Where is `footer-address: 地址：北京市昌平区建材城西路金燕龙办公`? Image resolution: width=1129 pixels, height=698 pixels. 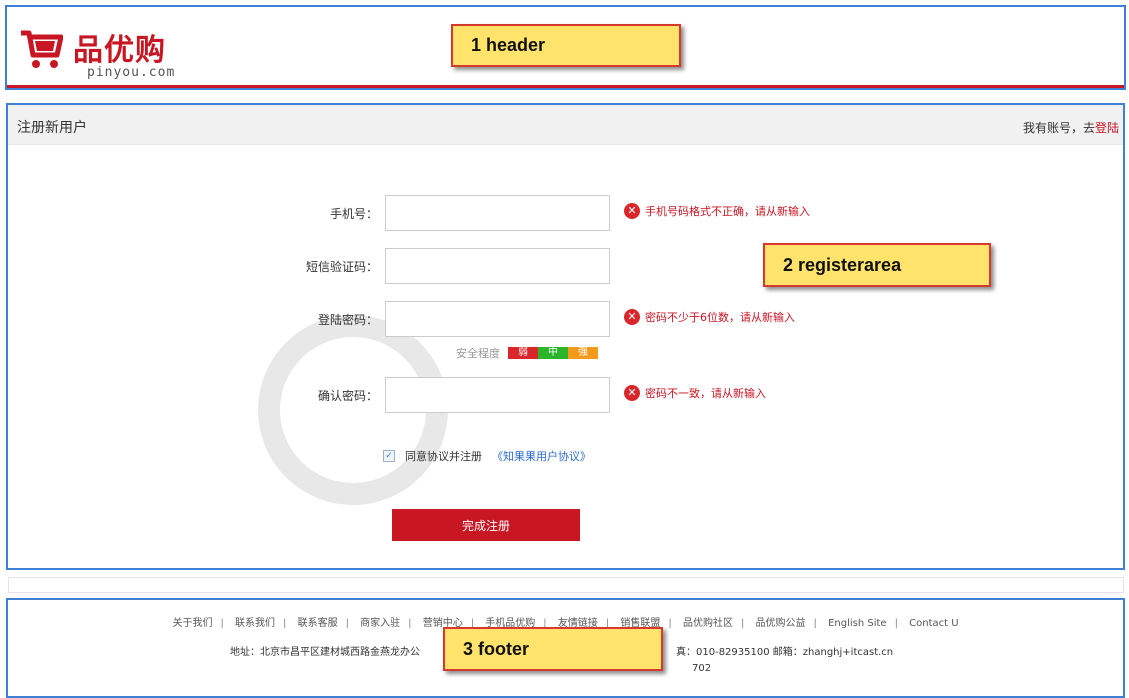 footer-address: 地址：北京市昌平区建材城西路金燕龙办公 is located at coordinates (325, 652).